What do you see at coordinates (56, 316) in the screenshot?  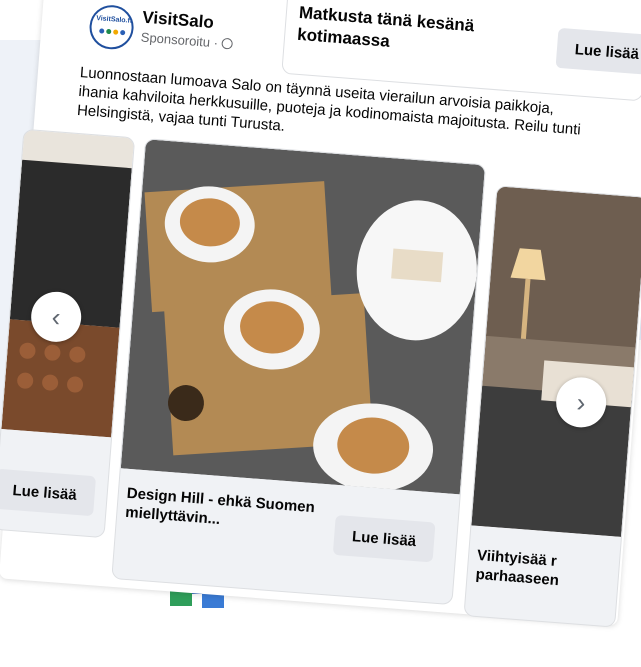 I see `chevron-left-icon: ‹` at bounding box center [56, 316].